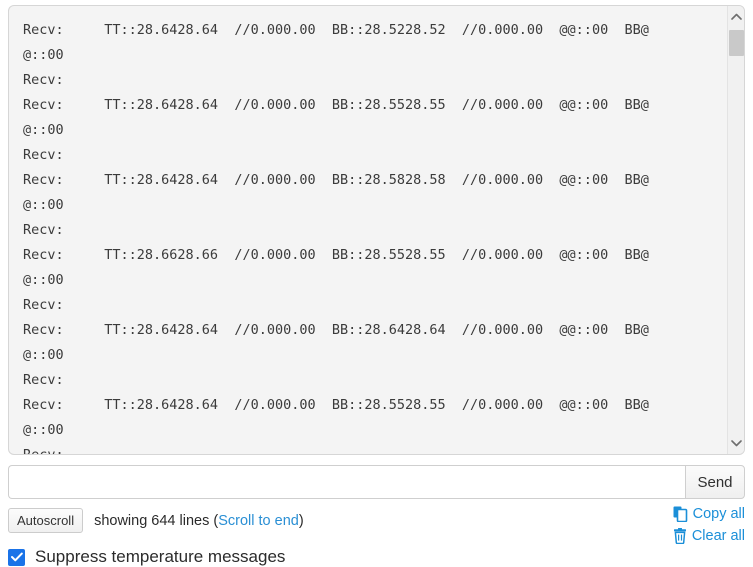  I want to click on copy-all-button: Copy all, so click(709, 514).